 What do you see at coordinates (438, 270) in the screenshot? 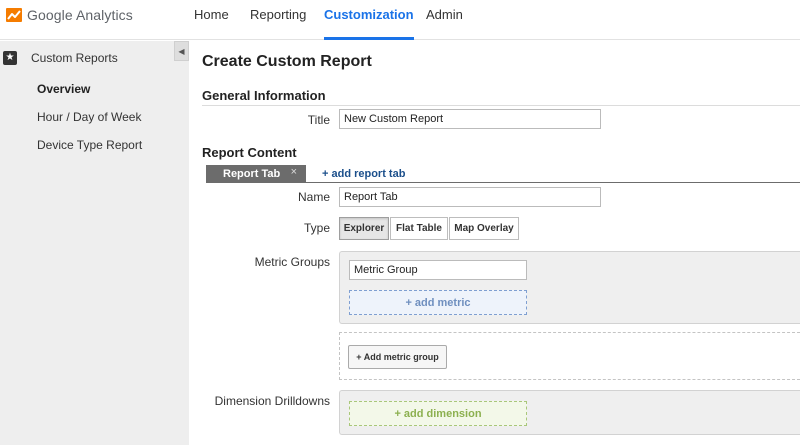
I see `metric-group-name-input` at bounding box center [438, 270].